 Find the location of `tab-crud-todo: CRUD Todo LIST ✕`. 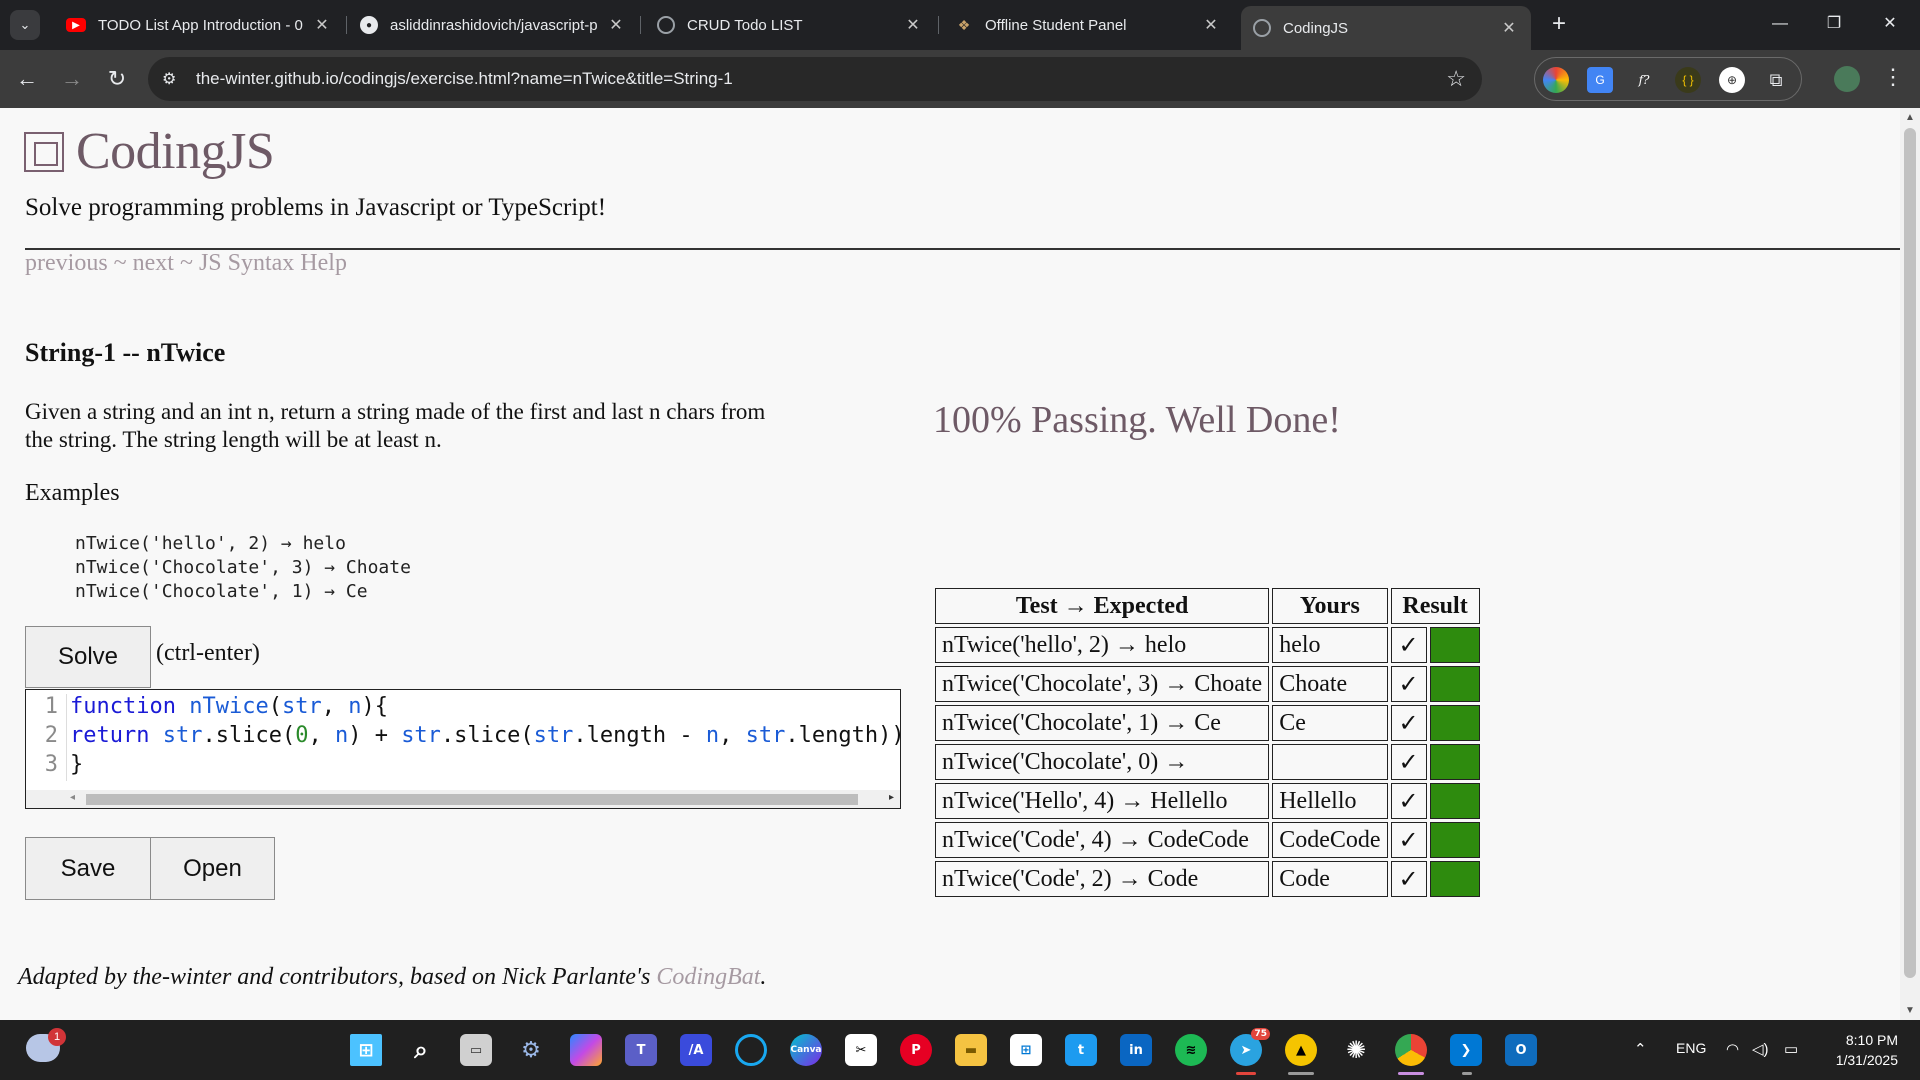

tab-crud-todo: CRUD Todo LIST ✕ is located at coordinates (790, 25).